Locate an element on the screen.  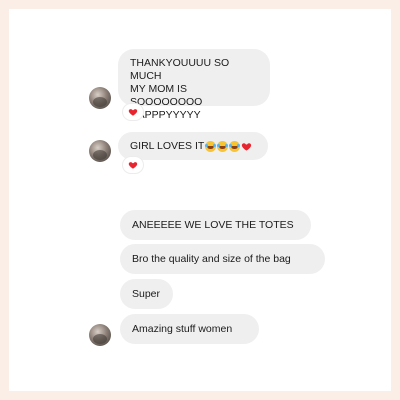
message-bubble: Super is located at coordinates (146, 294).